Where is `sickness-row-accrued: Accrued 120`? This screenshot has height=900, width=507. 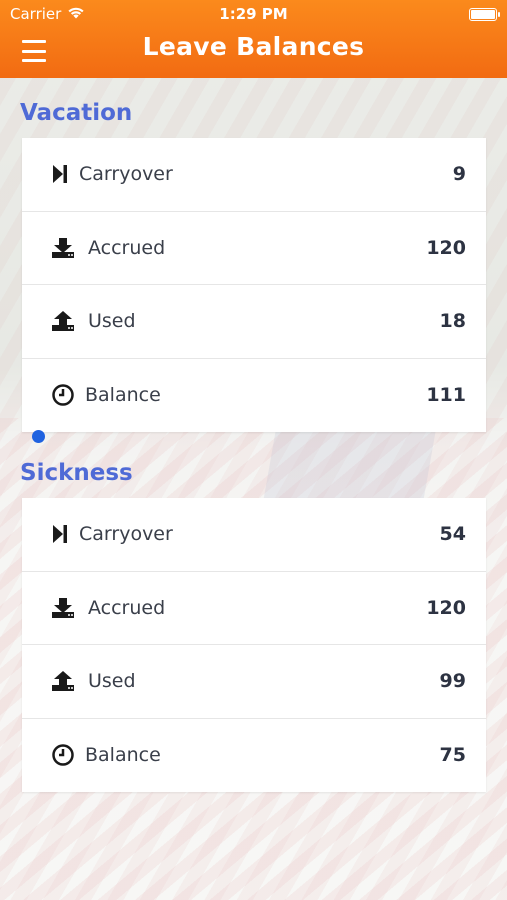 sickness-row-accrued: Accrued 120 is located at coordinates (254, 608).